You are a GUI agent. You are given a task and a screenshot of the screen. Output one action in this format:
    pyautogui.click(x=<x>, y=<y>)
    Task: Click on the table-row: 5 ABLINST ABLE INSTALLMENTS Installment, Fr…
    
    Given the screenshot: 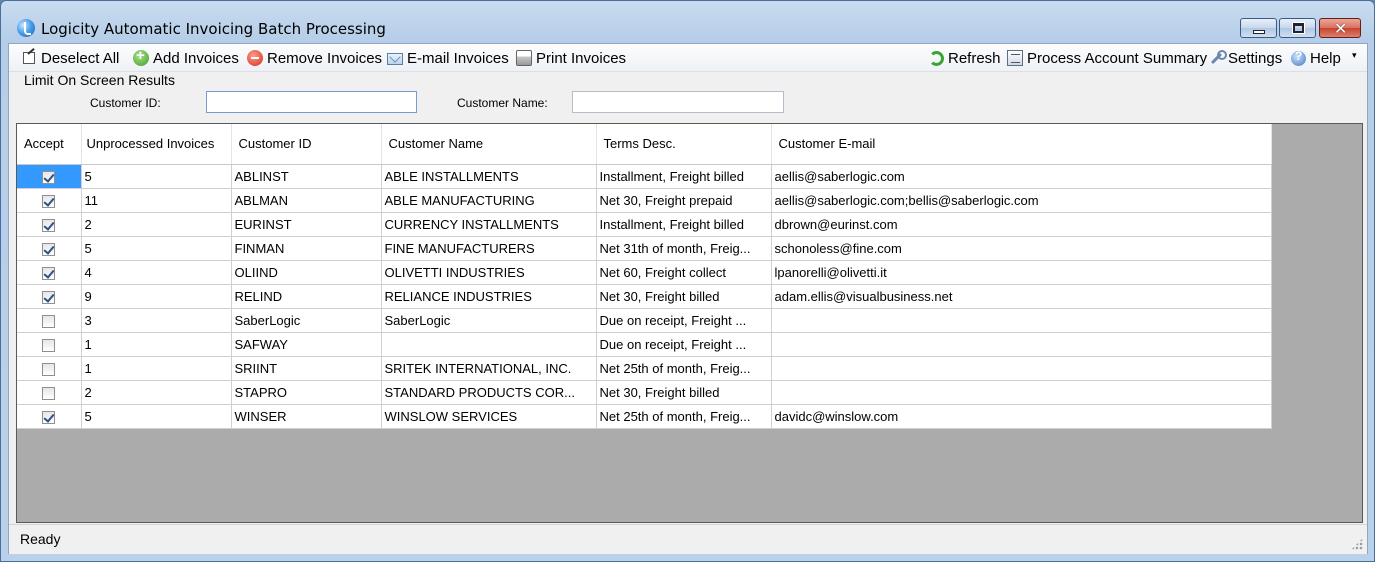 What is the action you would take?
    pyautogui.click(x=644, y=176)
    